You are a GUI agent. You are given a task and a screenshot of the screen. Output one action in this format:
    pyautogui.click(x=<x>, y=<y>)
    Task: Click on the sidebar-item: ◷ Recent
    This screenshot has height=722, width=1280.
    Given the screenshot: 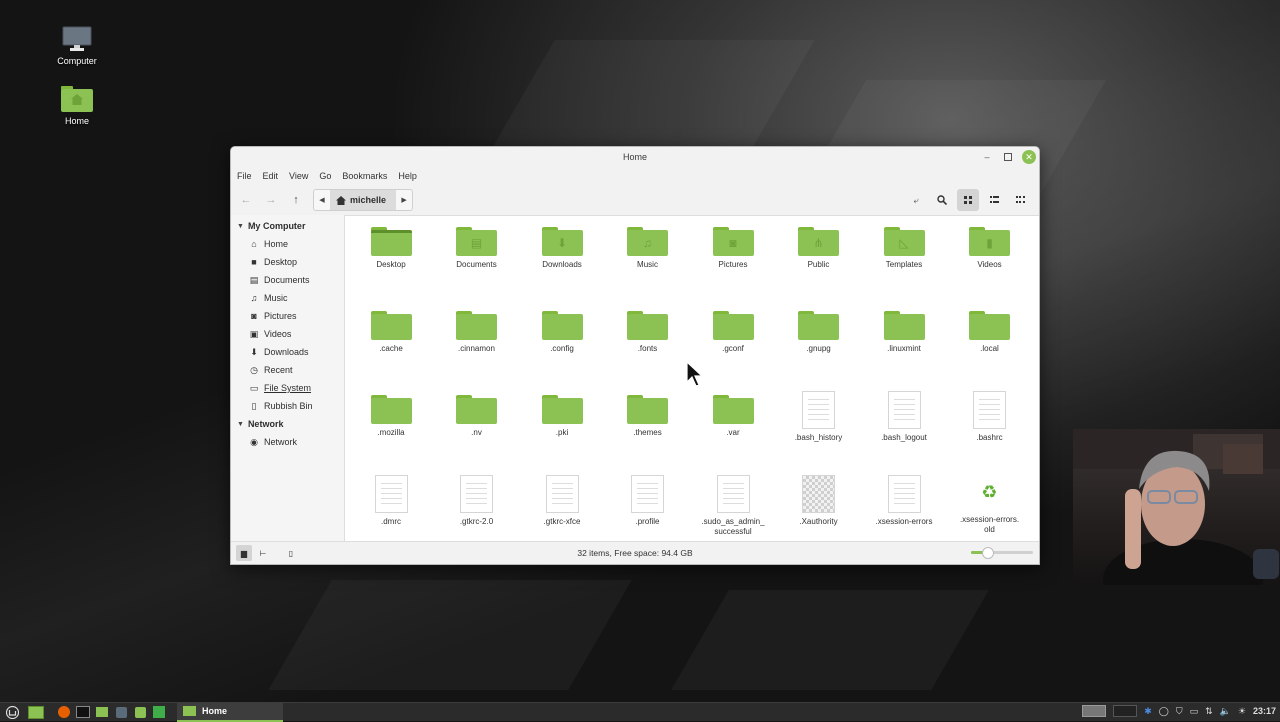 What is the action you would take?
    pyautogui.click(x=287, y=370)
    